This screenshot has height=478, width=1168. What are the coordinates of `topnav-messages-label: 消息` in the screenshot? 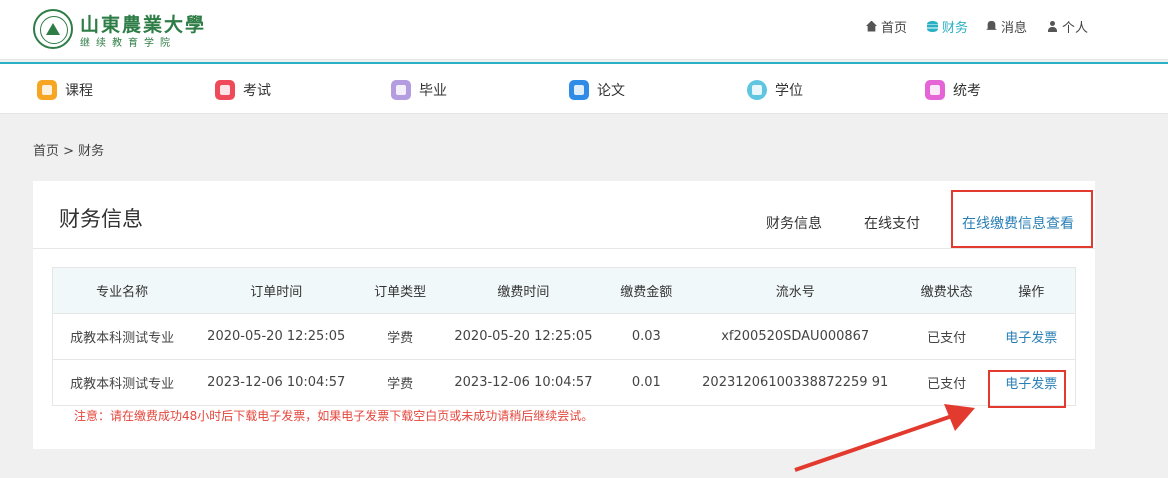 It's located at (1014, 28).